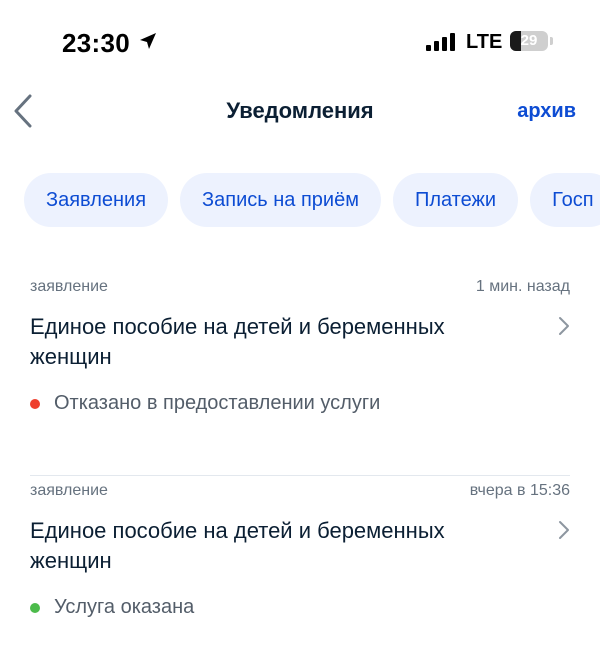  What do you see at coordinates (300, 40) in the screenshot?
I see `status-bar: 23:30 LTE 29` at bounding box center [300, 40].